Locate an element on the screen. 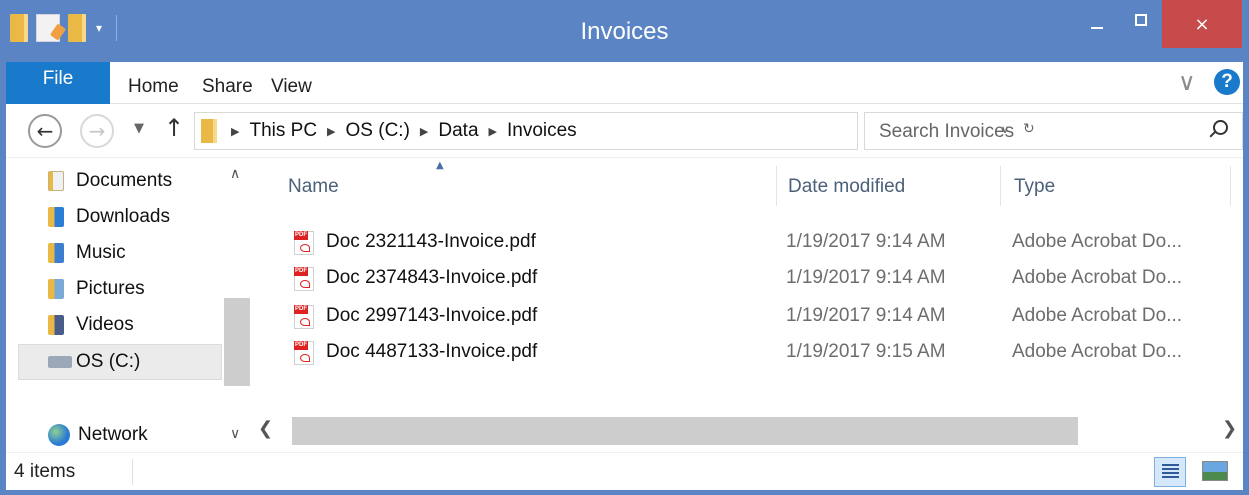 The width and height of the screenshot is (1249, 495). close-icon: × is located at coordinates (1202, 24).